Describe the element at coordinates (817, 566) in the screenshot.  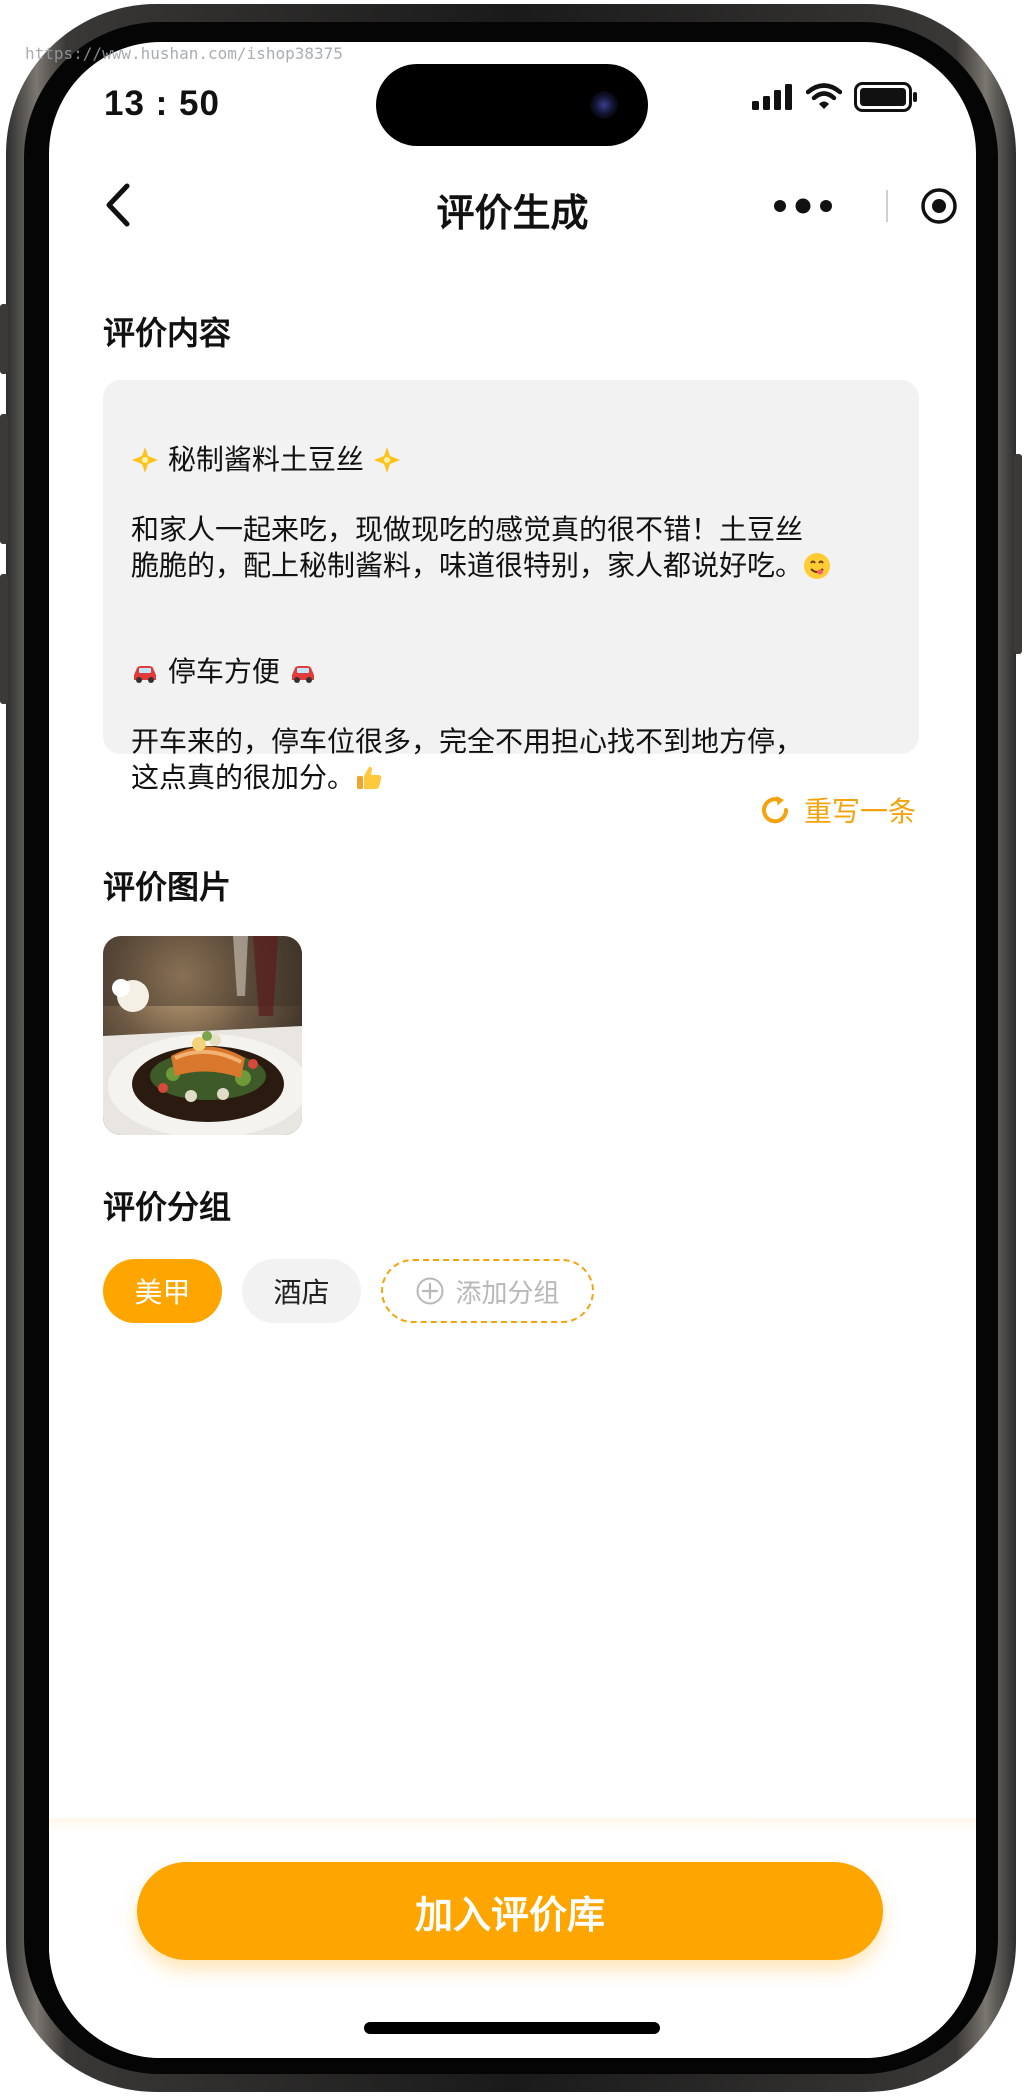
I see `yum-face-icon` at that location.